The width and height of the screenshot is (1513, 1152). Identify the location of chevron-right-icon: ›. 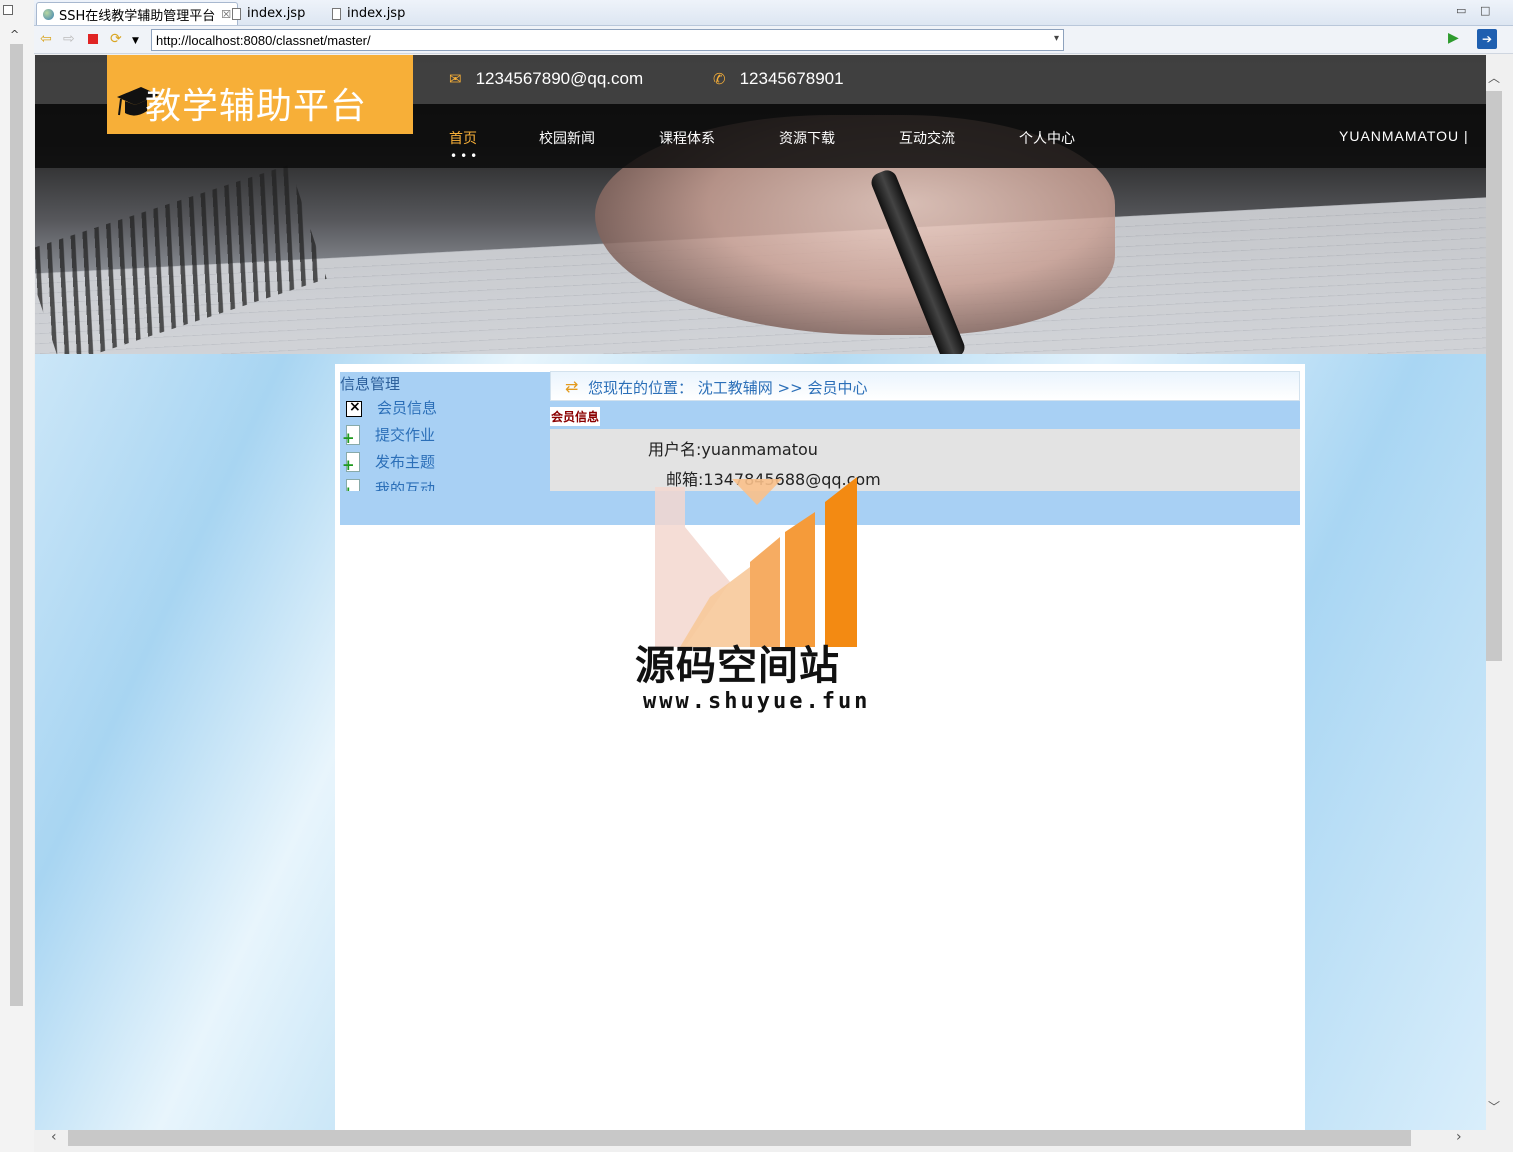
(1459, 1137).